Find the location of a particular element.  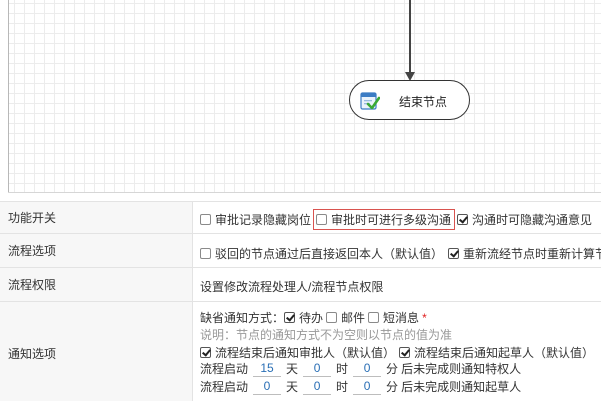

method-email: 邮件 is located at coordinates (345, 317).